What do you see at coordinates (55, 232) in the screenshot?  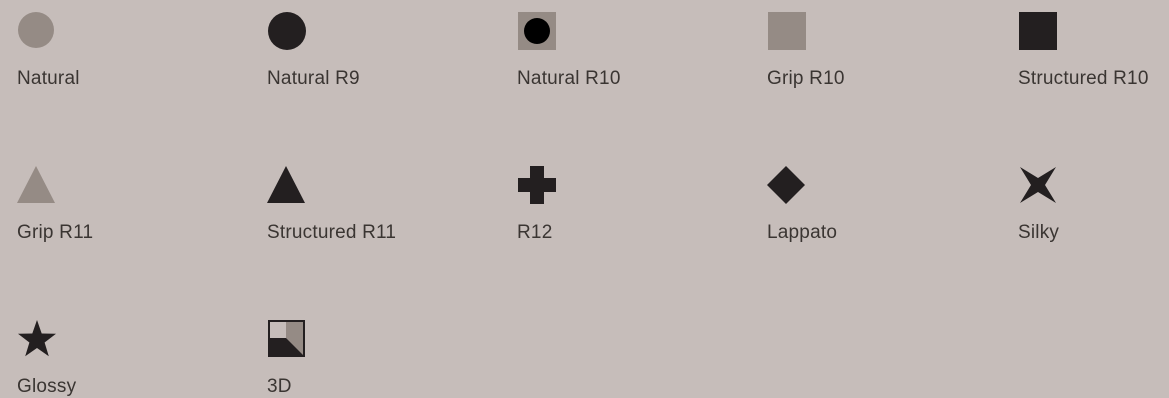 I see `finish-label: Grip R11` at bounding box center [55, 232].